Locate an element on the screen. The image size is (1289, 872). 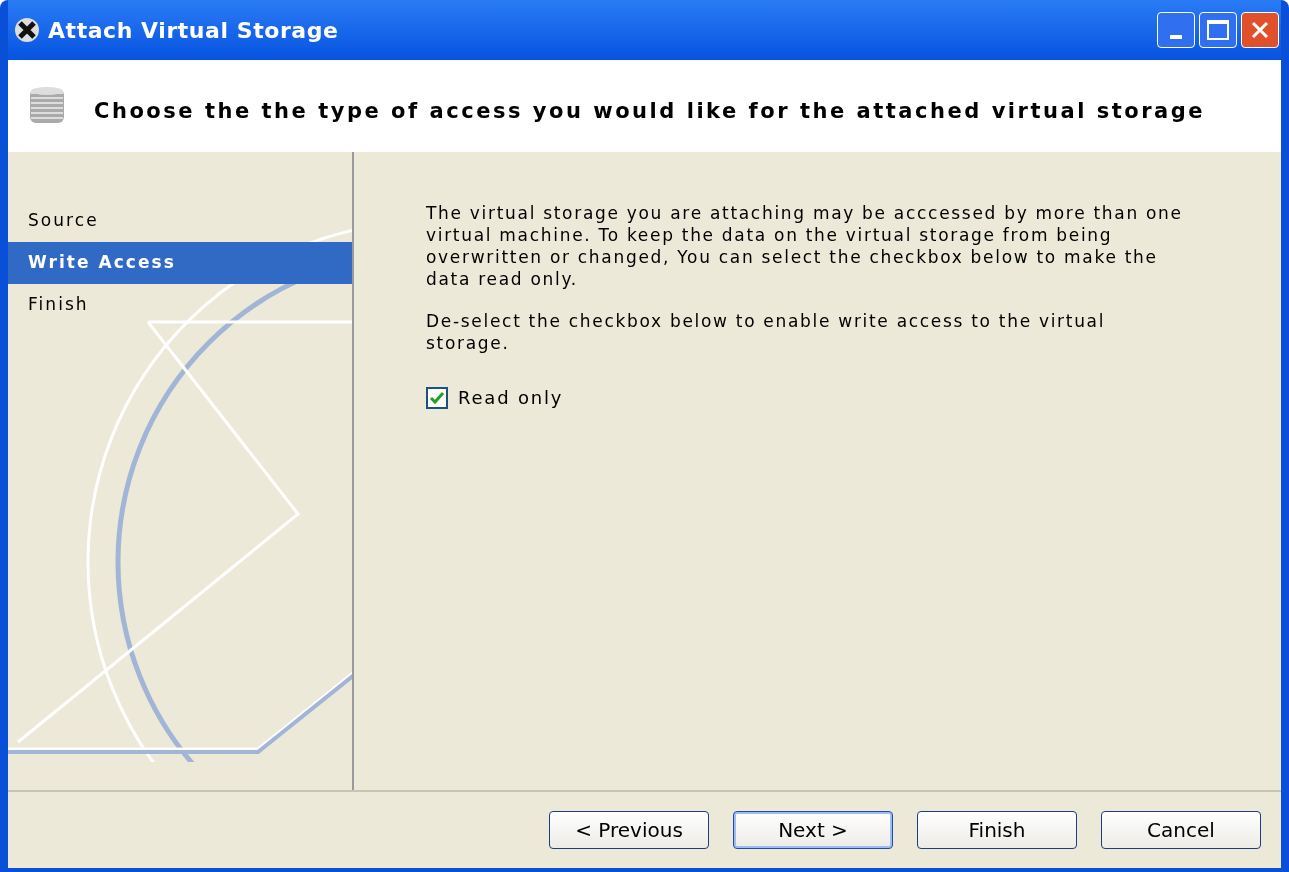
minimize-icon is located at coordinates (1176, 37).